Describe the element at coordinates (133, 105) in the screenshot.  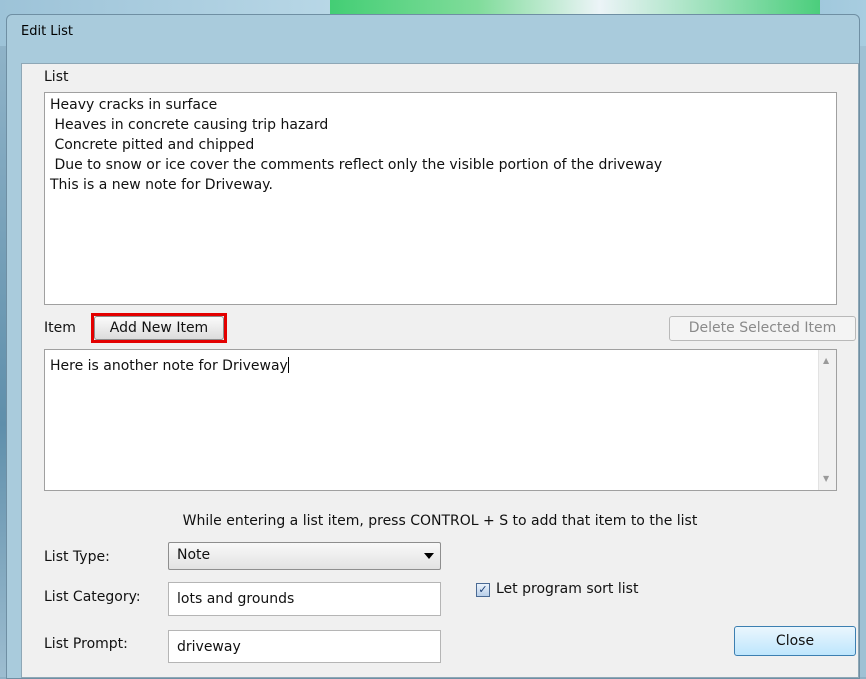
I see `list-item: Heavy cracks in surface` at that location.